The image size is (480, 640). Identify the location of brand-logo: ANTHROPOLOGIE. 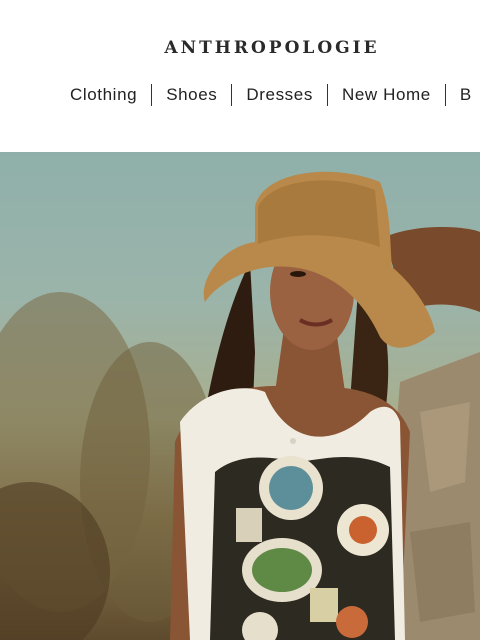
(240, 48).